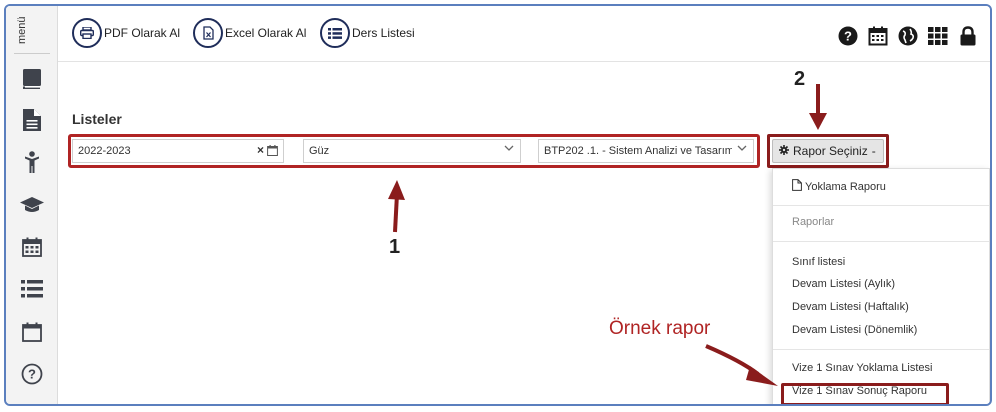  I want to click on menu-label: menü, so click(22, 30).